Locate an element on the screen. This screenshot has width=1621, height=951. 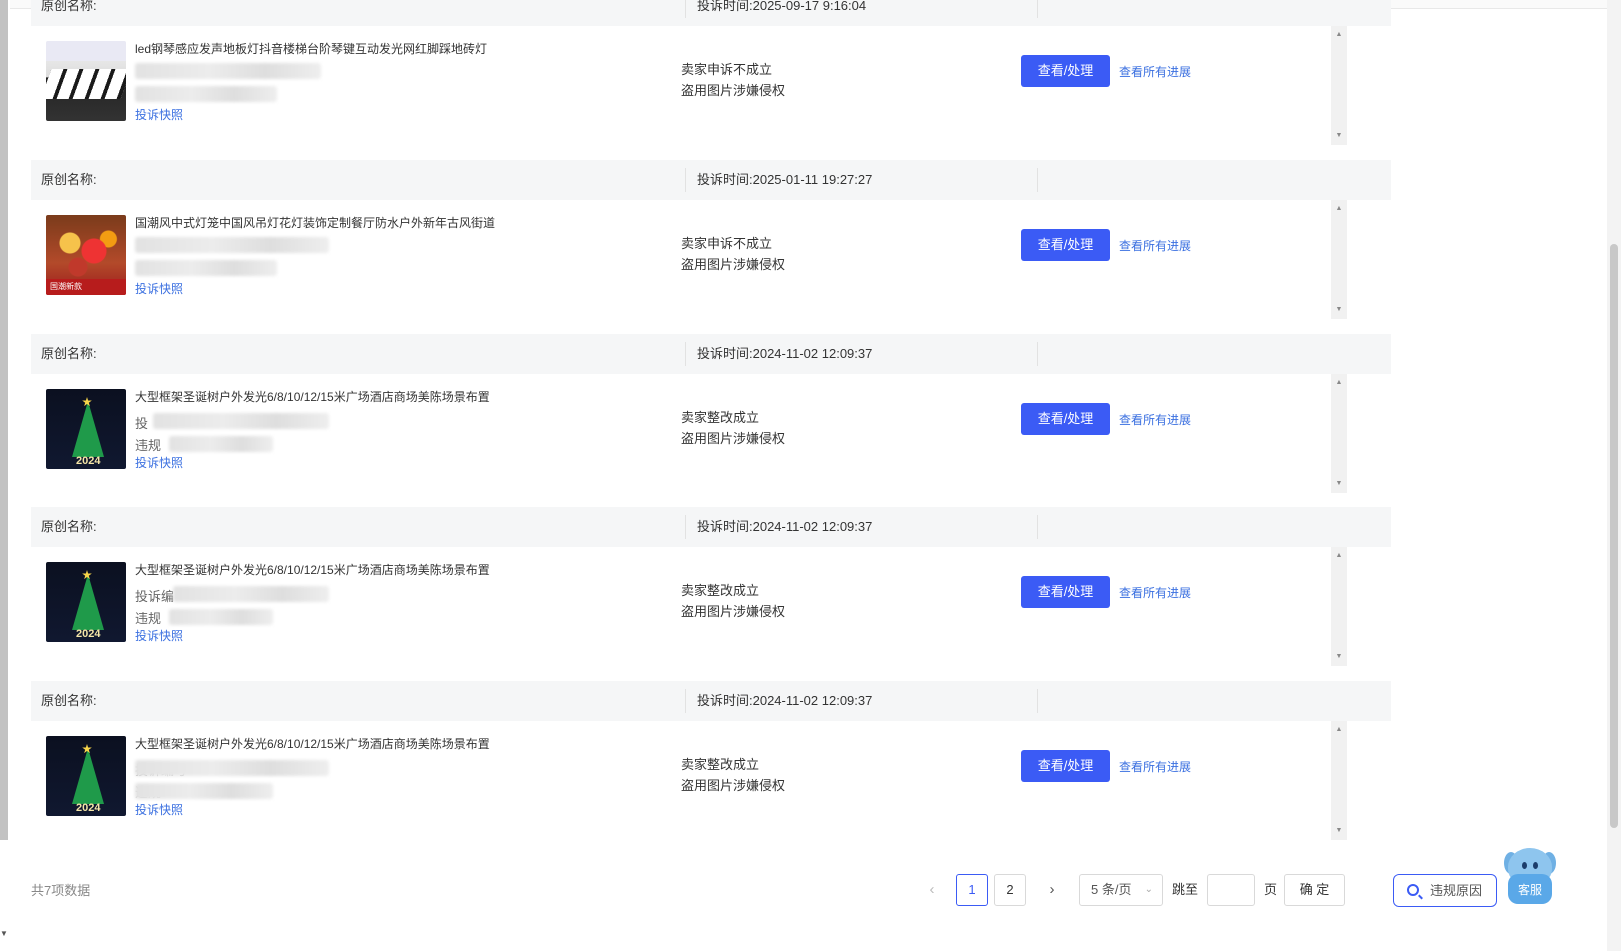
product-image: 国潮新款 is located at coordinates (86, 255).